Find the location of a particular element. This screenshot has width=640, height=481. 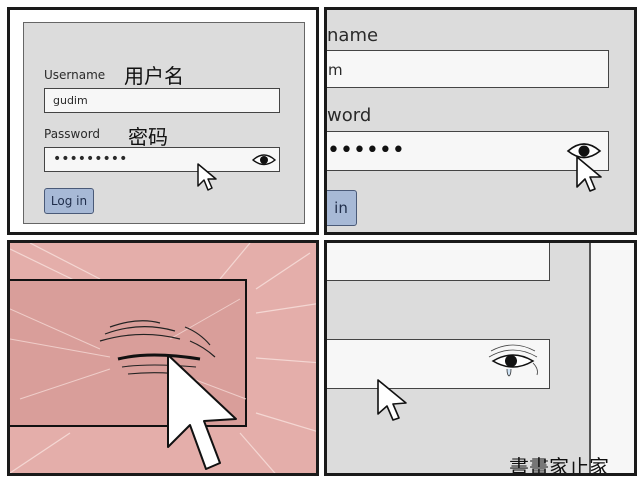

eye-icon-tearing is located at coordinates (513, 361).